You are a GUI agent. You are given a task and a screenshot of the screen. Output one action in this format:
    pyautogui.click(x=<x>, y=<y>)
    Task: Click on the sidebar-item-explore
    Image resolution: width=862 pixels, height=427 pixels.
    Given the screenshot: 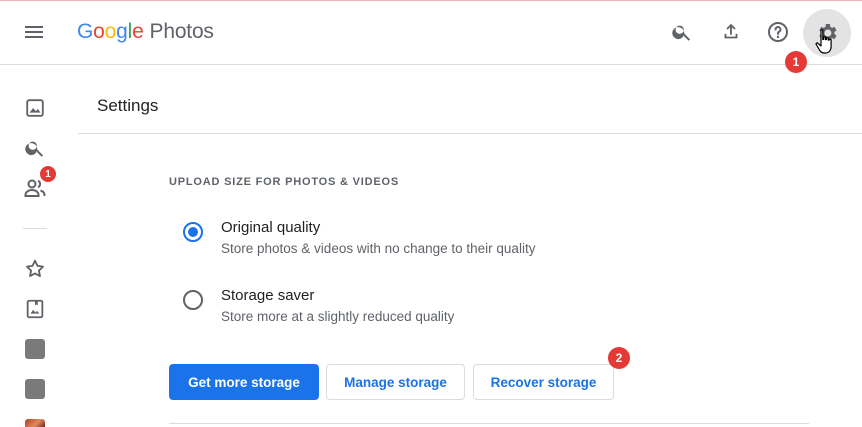 What is the action you would take?
    pyautogui.click(x=35, y=148)
    